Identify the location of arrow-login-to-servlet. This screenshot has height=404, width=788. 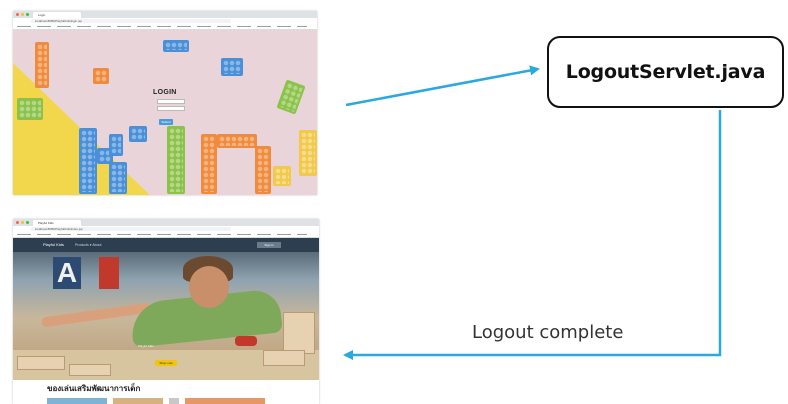
(442, 86).